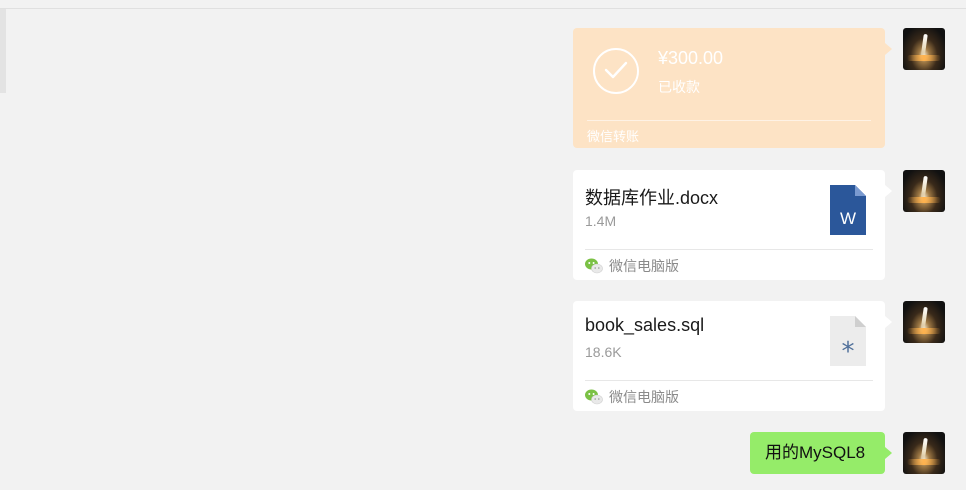 The image size is (966, 490). Describe the element at coordinates (601, 221) in the screenshot. I see `file-size: 1.4M` at that location.